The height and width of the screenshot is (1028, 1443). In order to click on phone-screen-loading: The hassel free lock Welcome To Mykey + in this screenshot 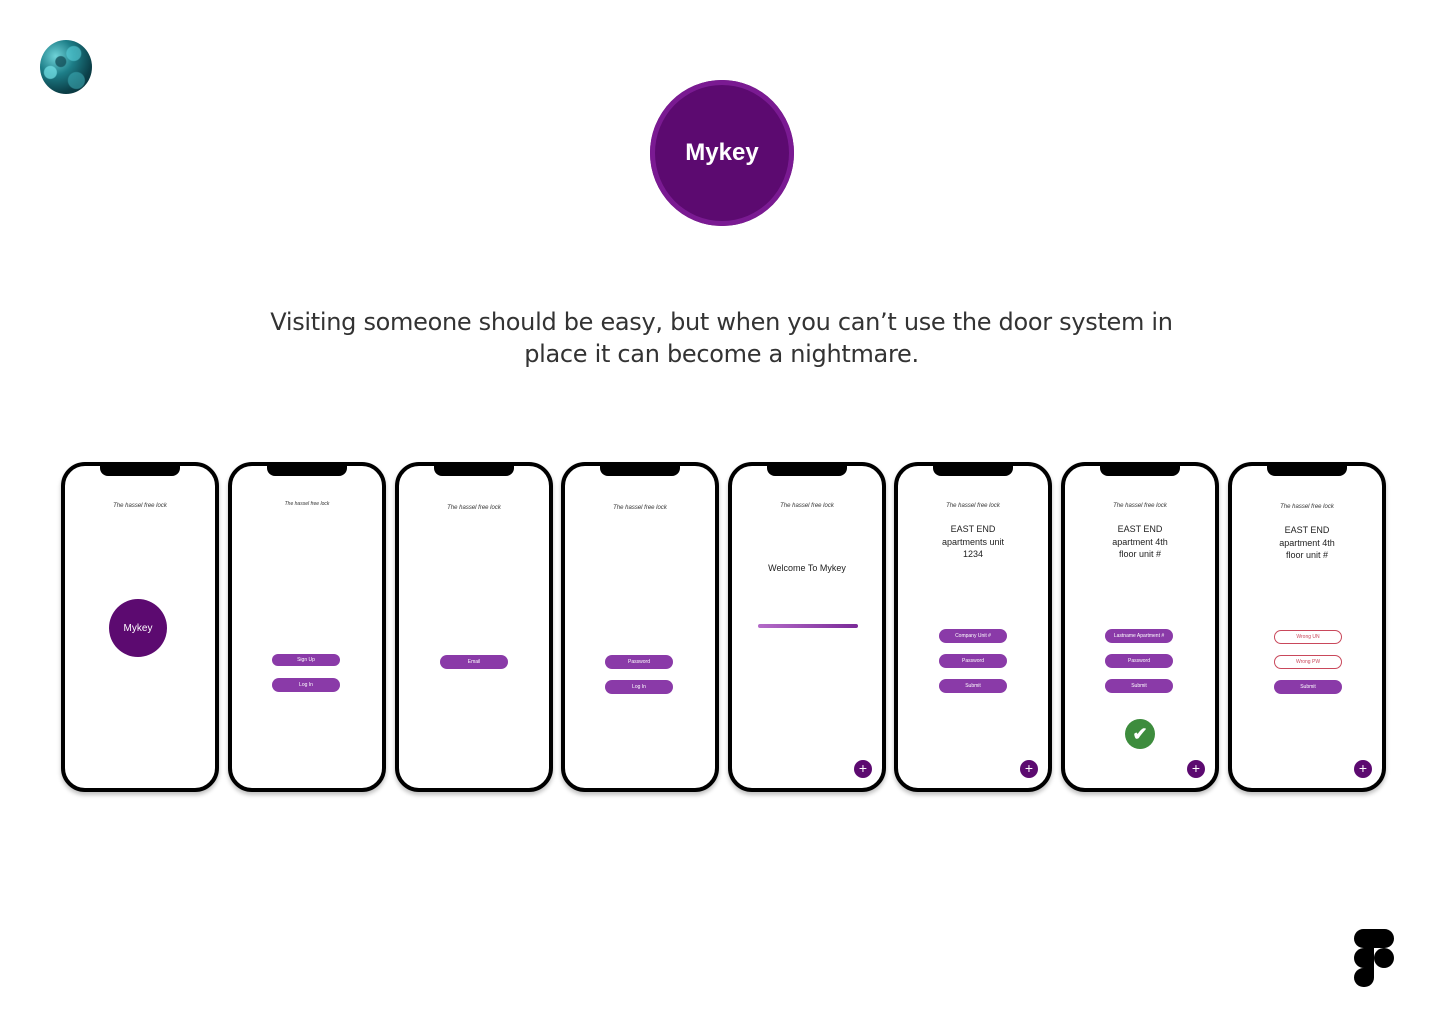, I will do `click(807, 627)`.